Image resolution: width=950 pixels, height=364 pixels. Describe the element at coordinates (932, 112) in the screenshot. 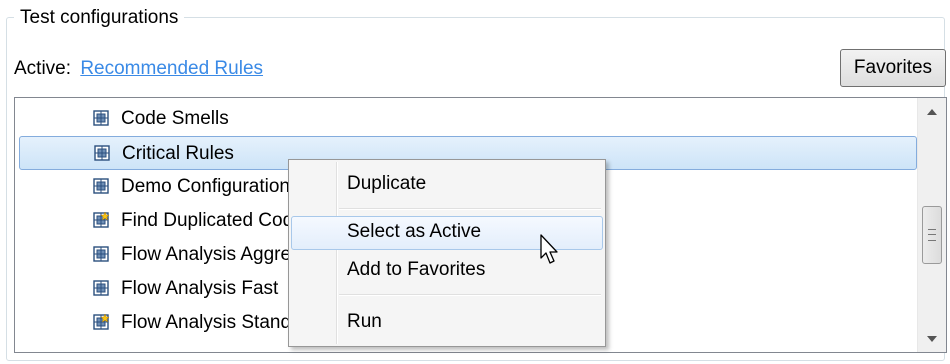

I see `scroll-up-arrow-icon` at that location.